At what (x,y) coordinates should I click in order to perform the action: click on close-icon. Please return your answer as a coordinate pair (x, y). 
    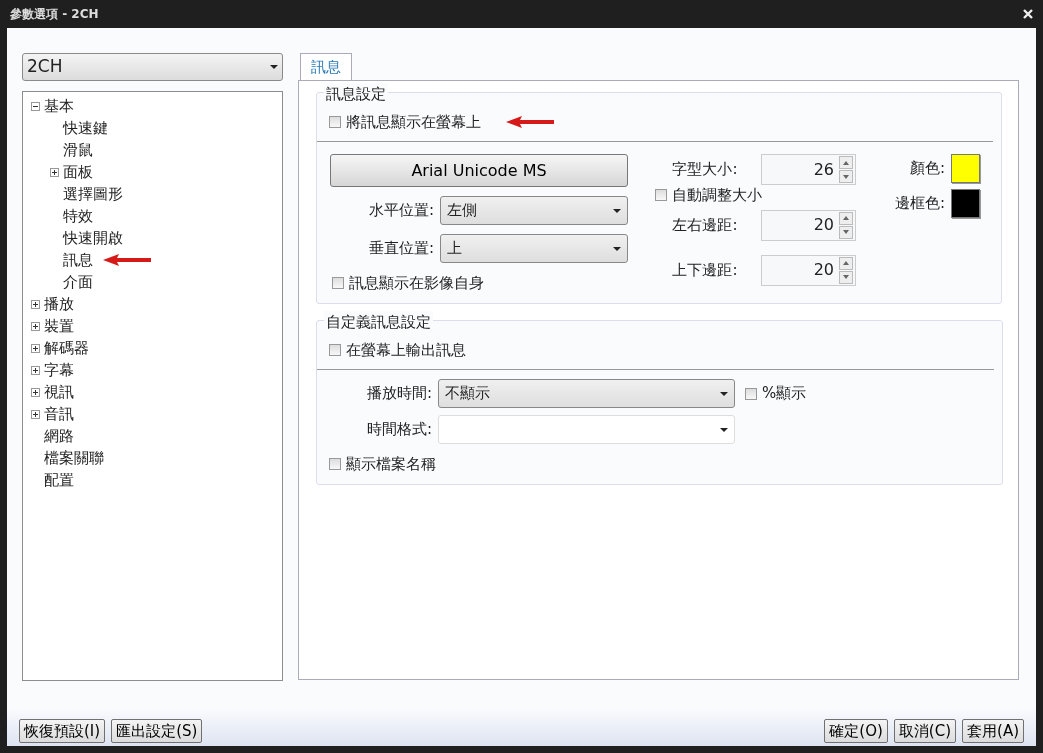
    Looking at the image, I should click on (1028, 14).